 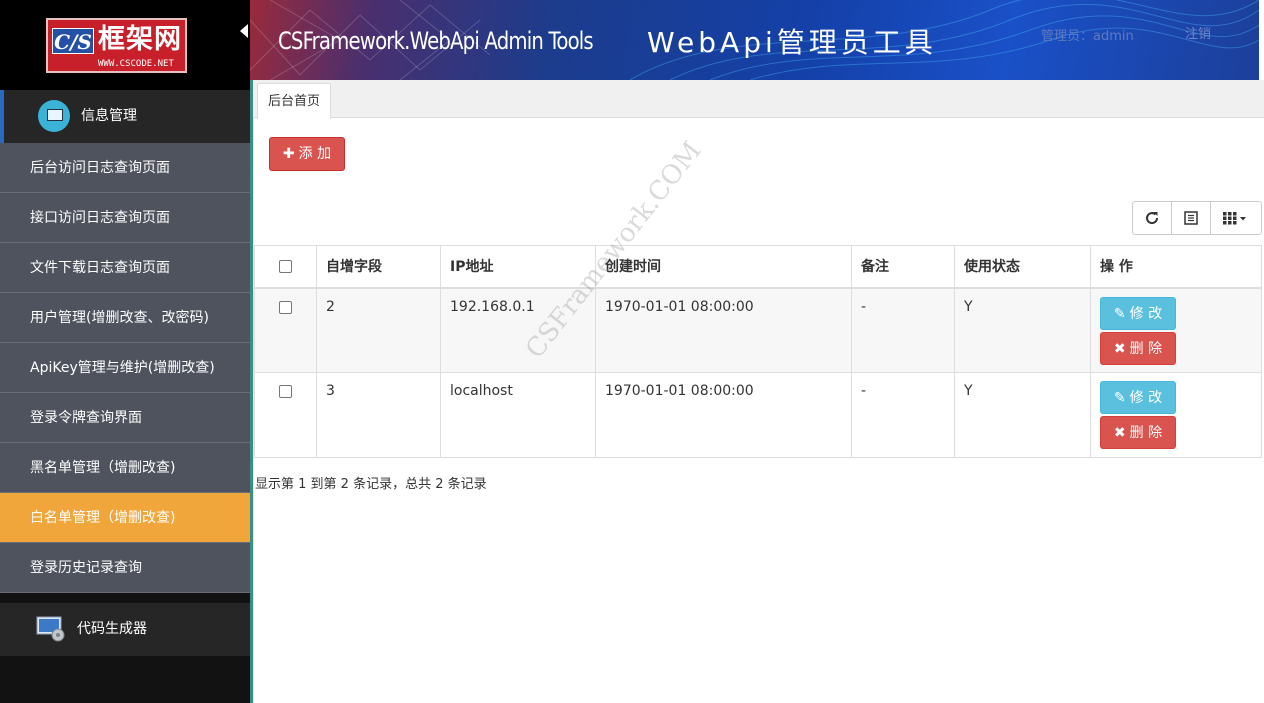 I want to click on cell-ip: localhost, so click(x=518, y=415).